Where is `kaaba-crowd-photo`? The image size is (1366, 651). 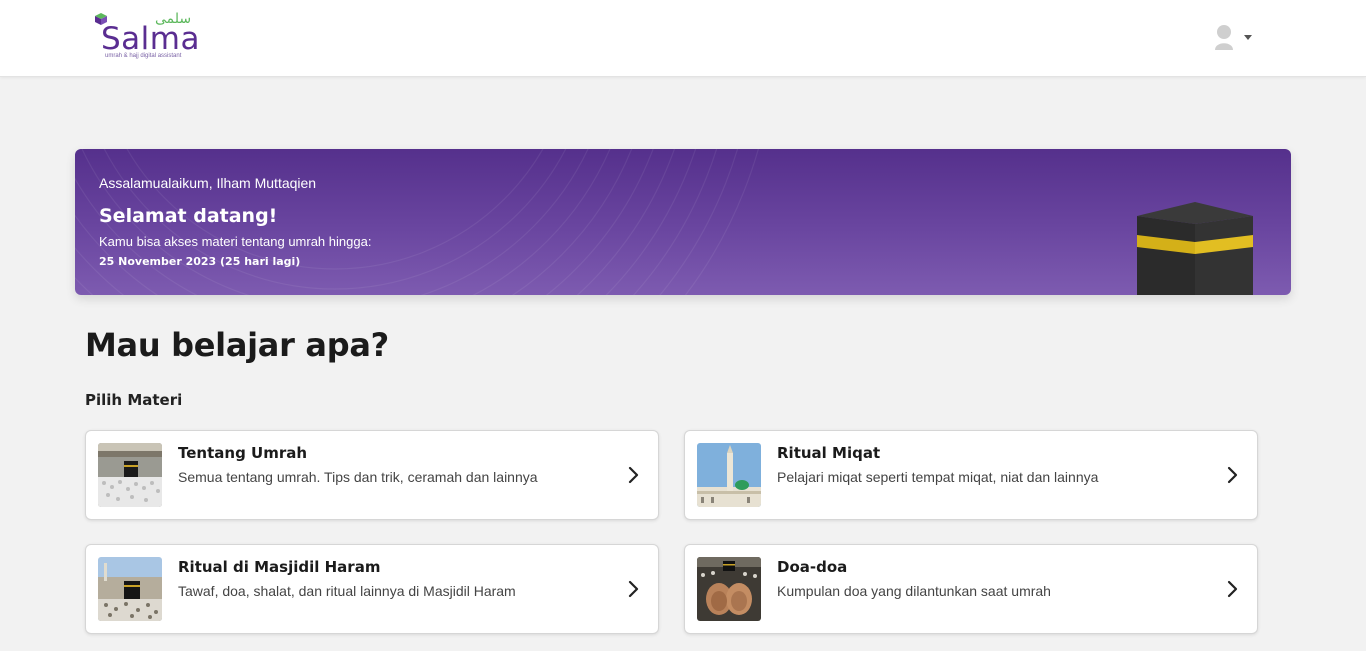 kaaba-crowd-photo is located at coordinates (130, 475).